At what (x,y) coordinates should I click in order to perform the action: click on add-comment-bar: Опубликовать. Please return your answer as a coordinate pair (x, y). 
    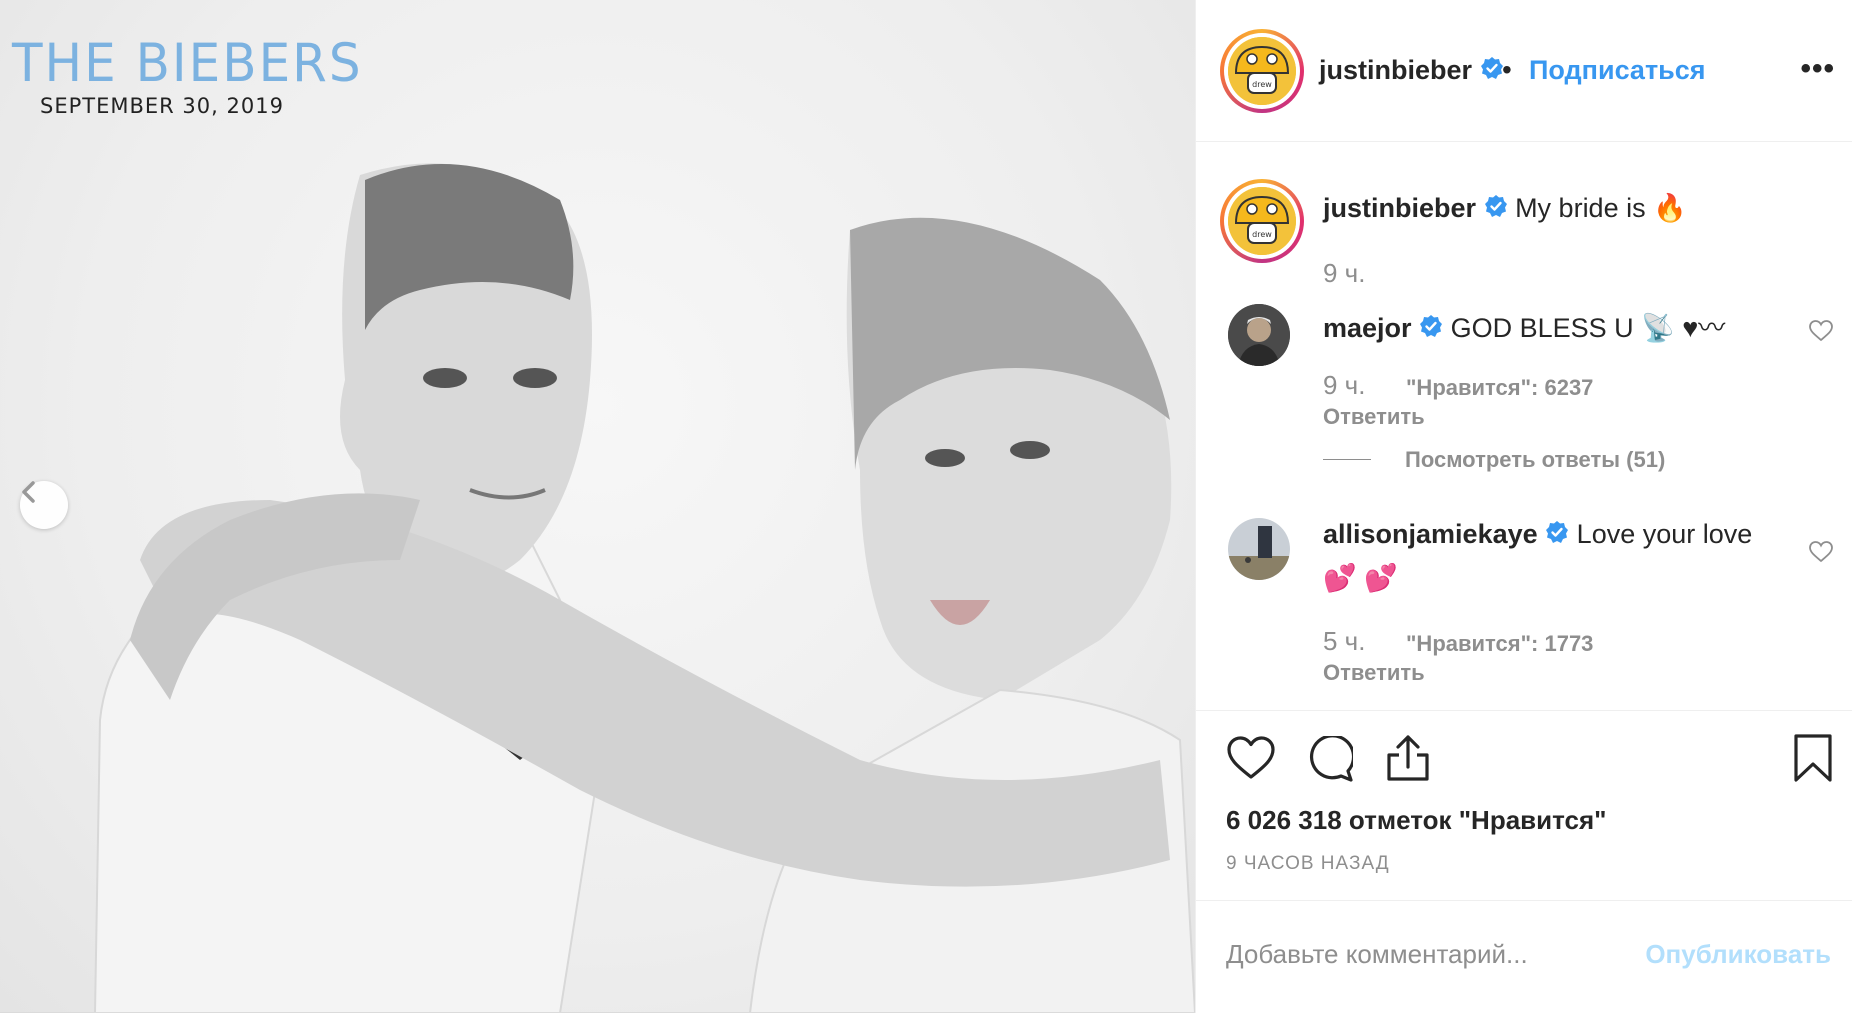
    Looking at the image, I should click on (1524, 956).